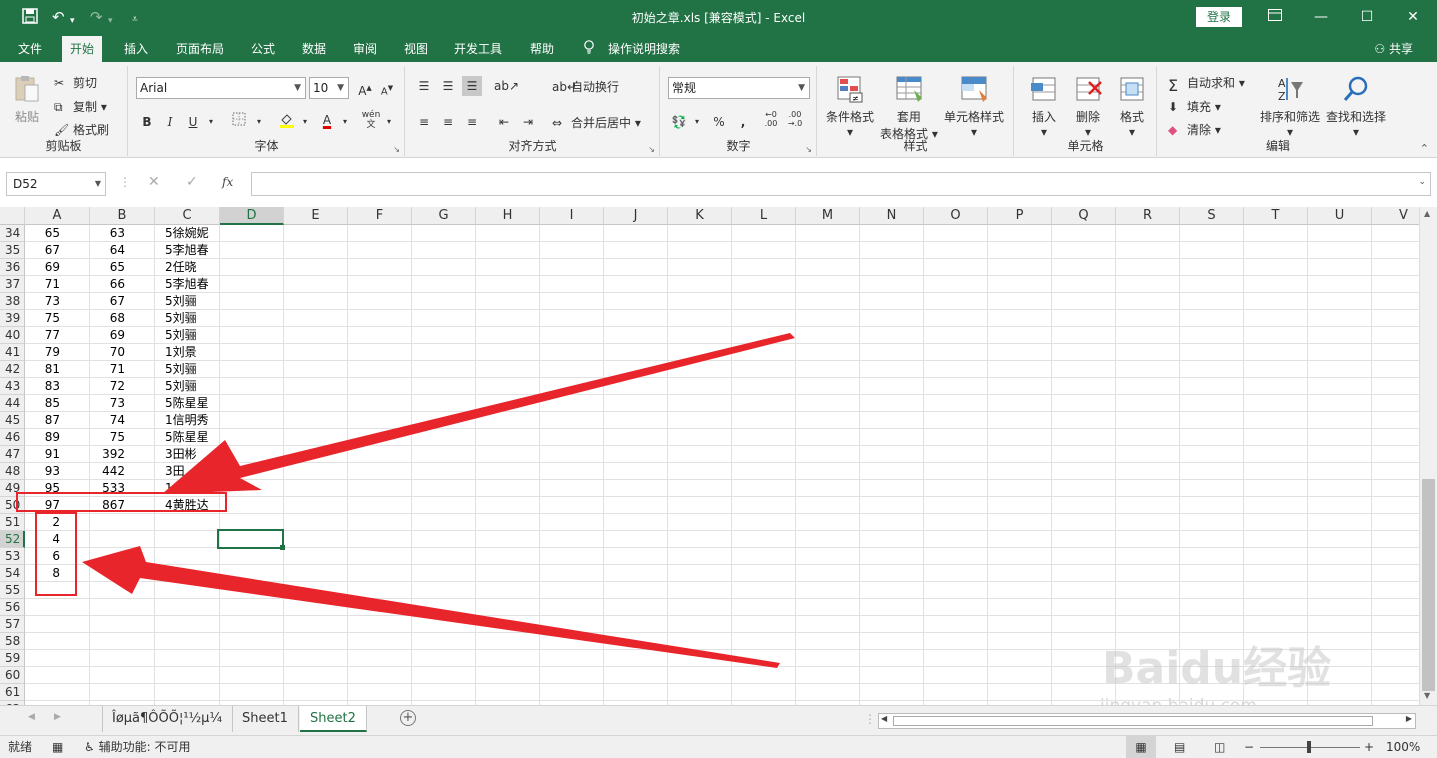 This screenshot has height=758, width=1437. Describe the element at coordinates (596, 123) in the screenshot. I see `merge-center-button: ⇔ 合并后居中 ▾` at that location.